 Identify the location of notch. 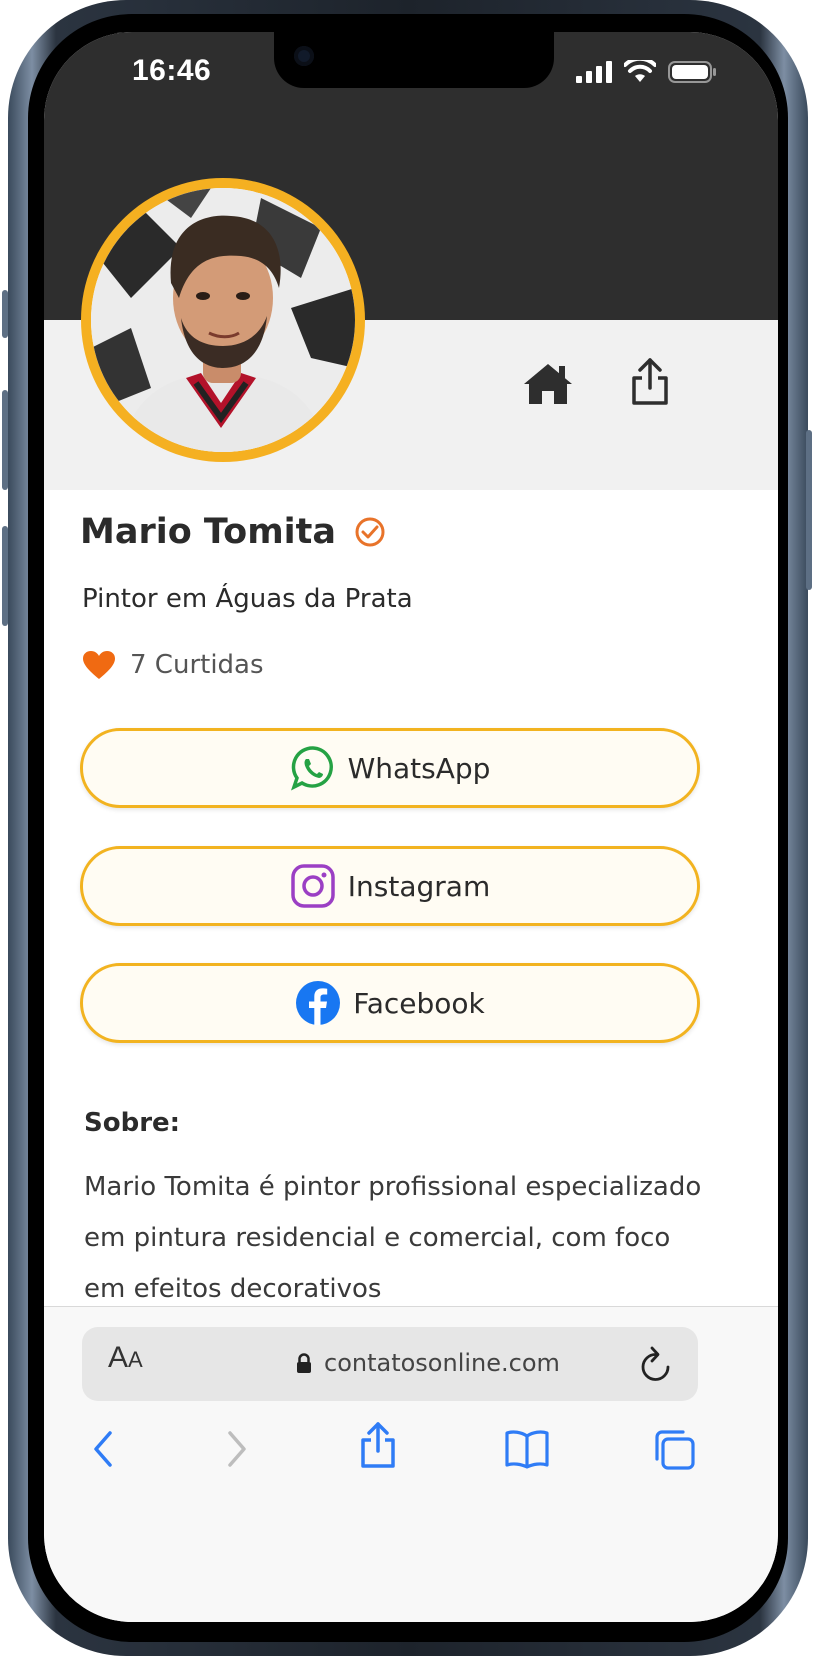
(414, 60).